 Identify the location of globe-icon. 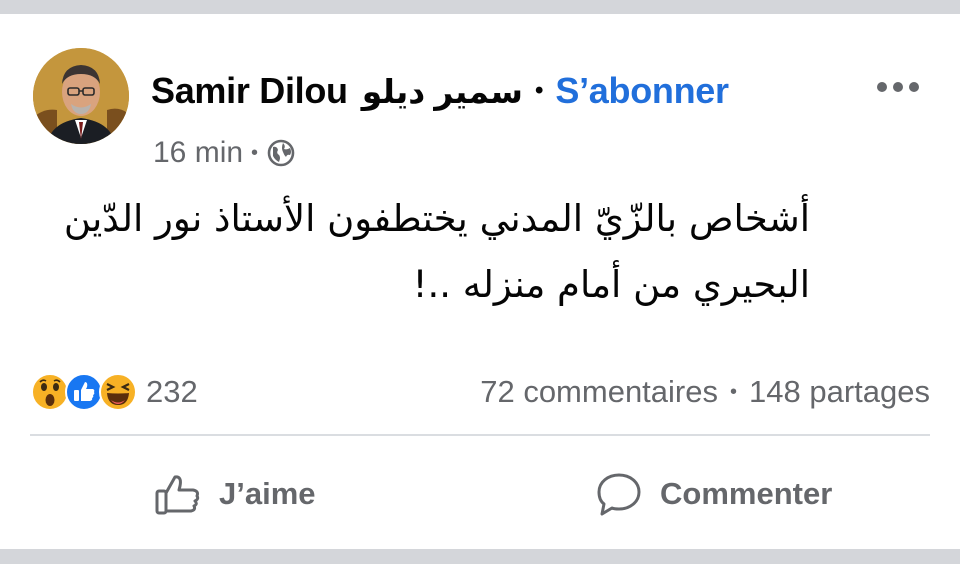
(281, 153).